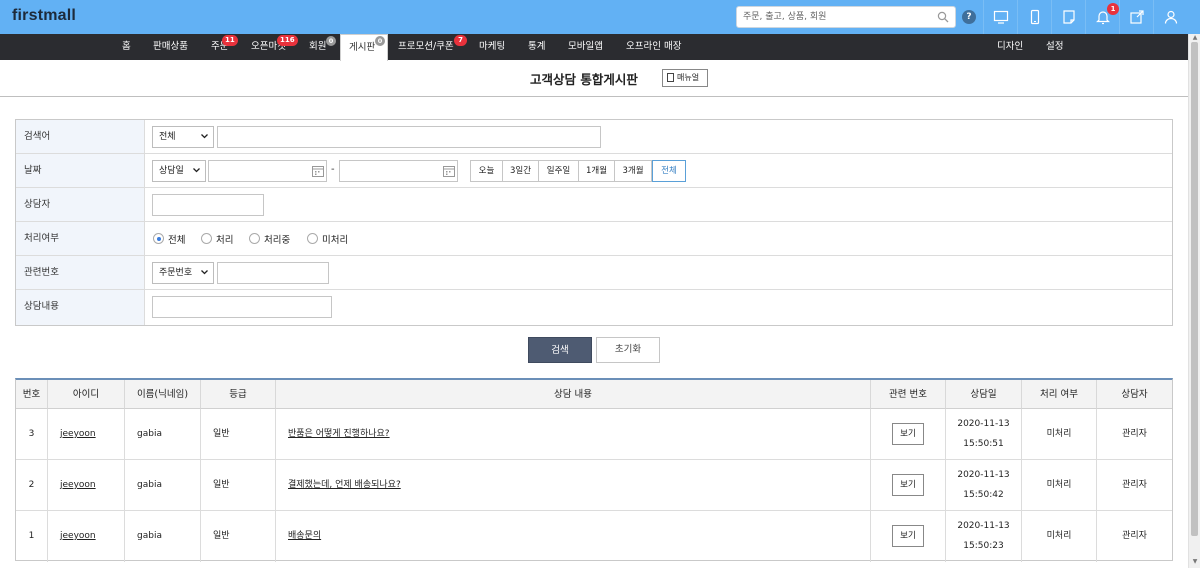  What do you see at coordinates (573, 536) in the screenshot?
I see `cell-content: 배송문의` at bounding box center [573, 536].